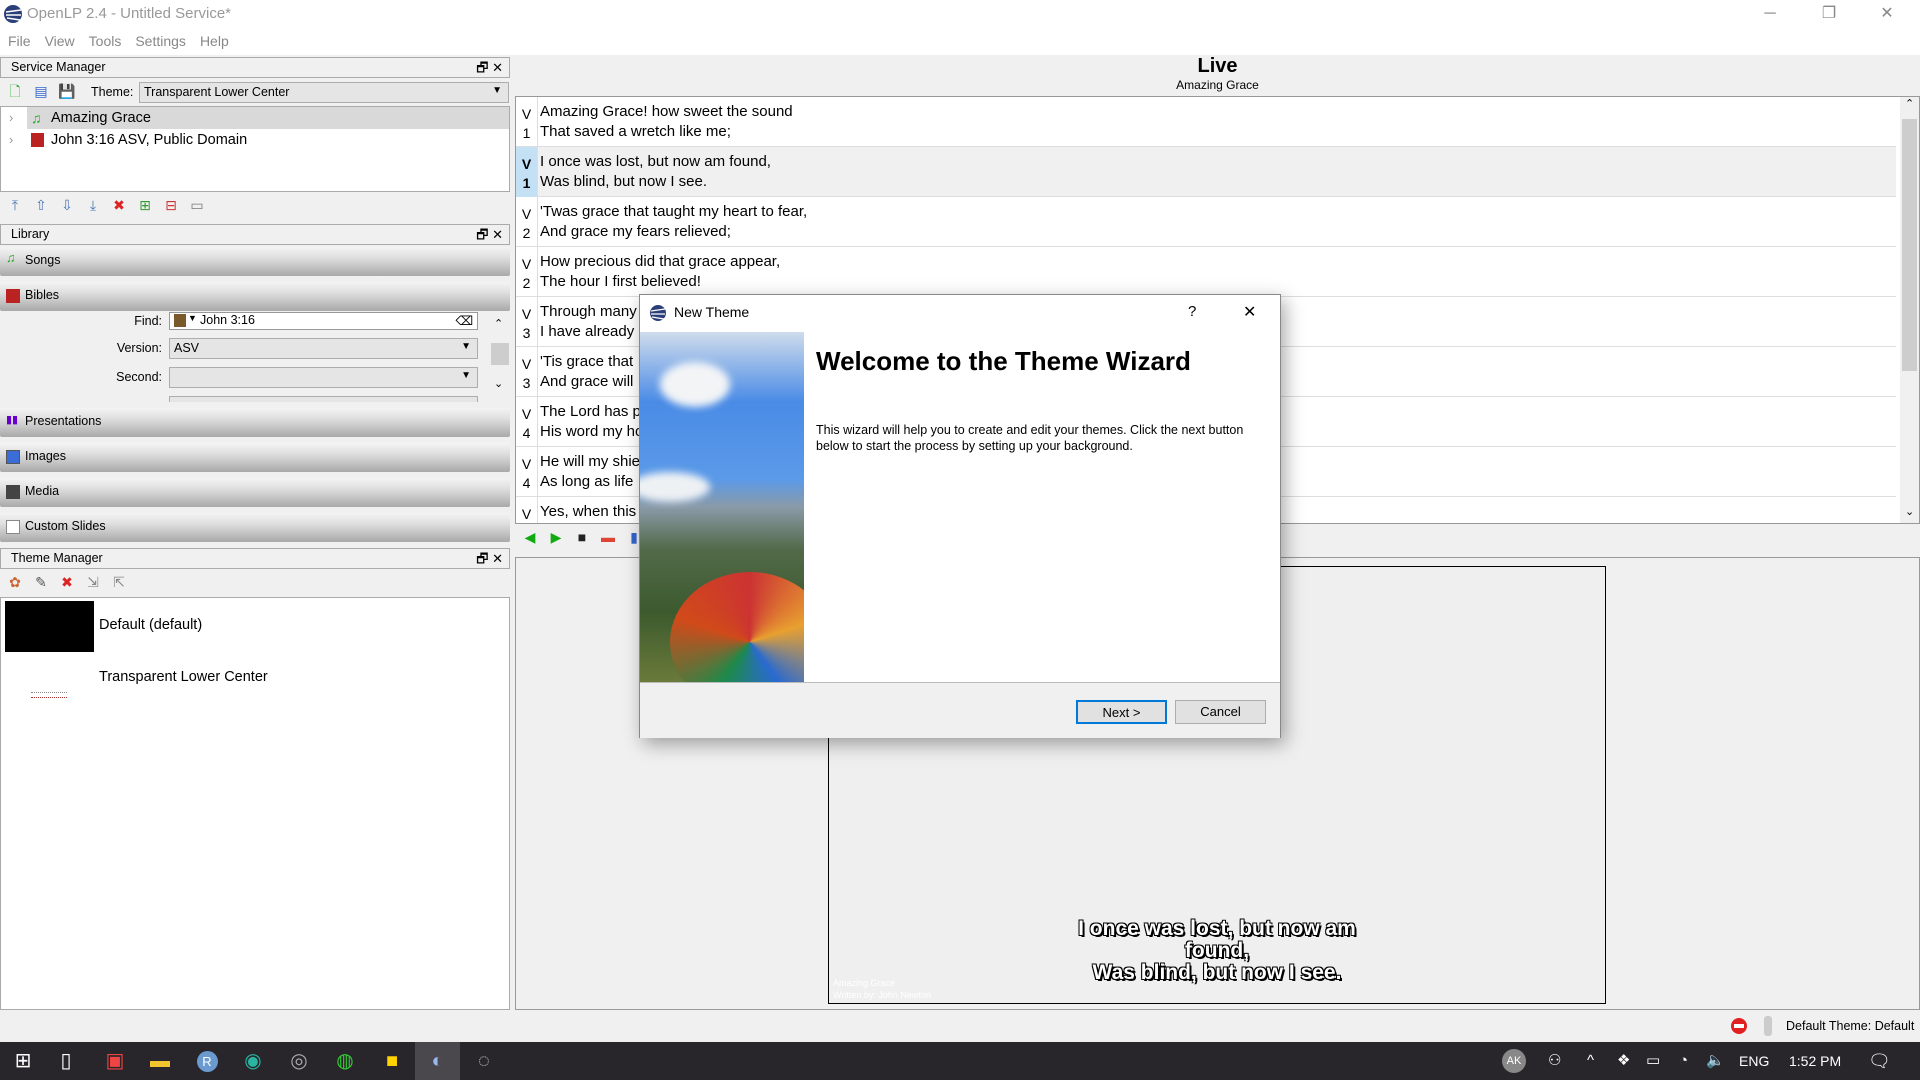 The image size is (1920, 1080). I want to click on menu-help: Help, so click(210, 39).